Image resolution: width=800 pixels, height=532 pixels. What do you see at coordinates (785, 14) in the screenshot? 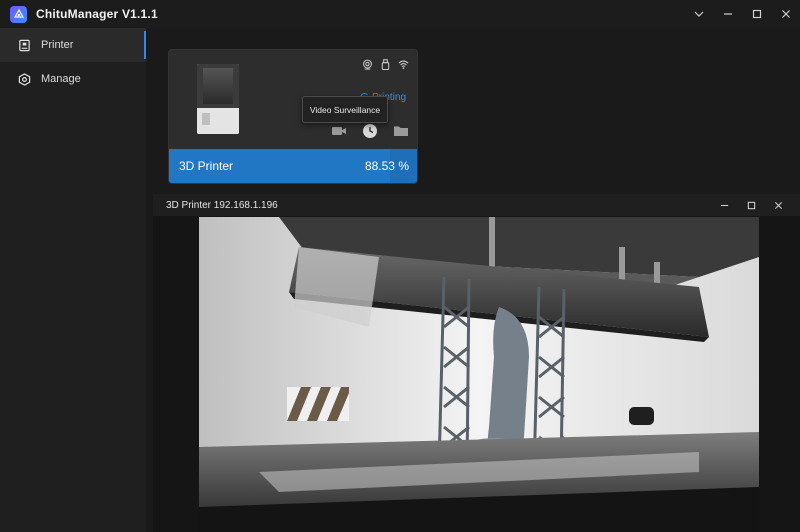
I see `close-button` at bounding box center [785, 14].